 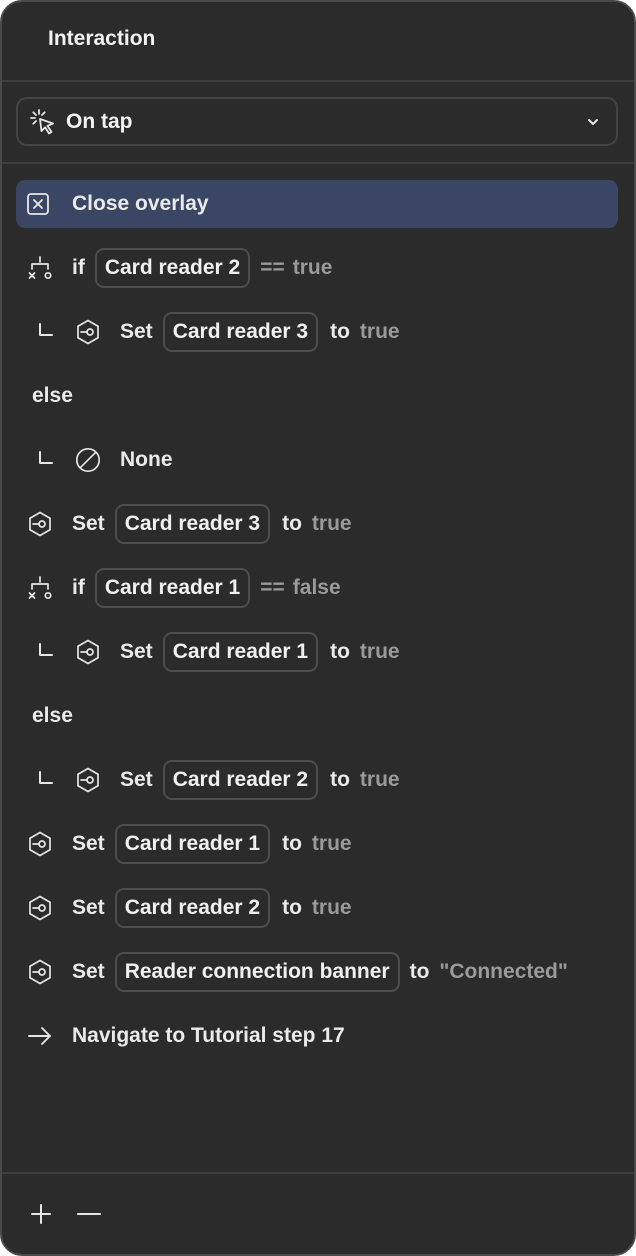 What do you see at coordinates (43, 122) in the screenshot?
I see `tap-sparkle-icon` at bounding box center [43, 122].